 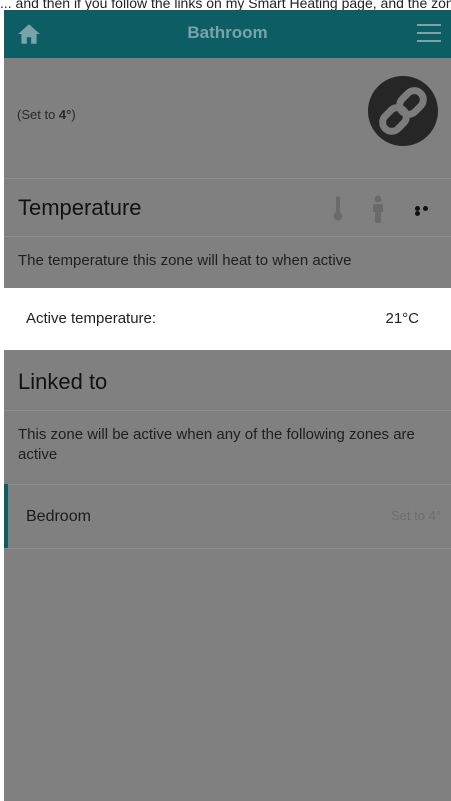 I want to click on linked-zone-row: Bedroom Set to 4°, so click(x=227, y=516).